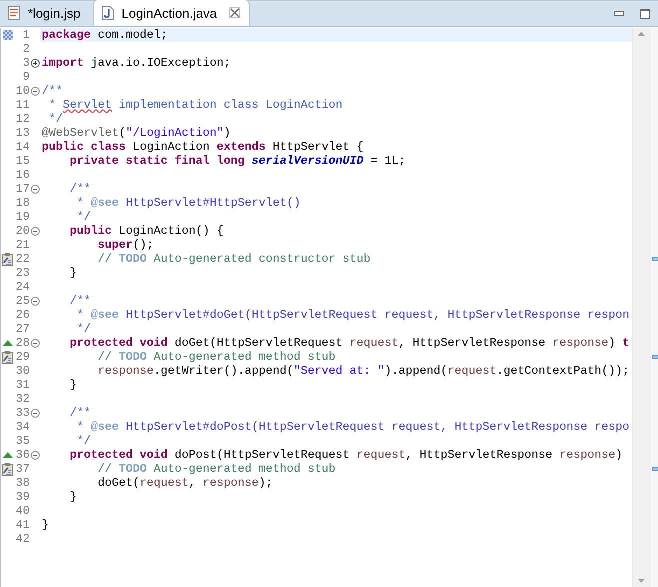  I want to click on line-number: 18, so click(22, 203).